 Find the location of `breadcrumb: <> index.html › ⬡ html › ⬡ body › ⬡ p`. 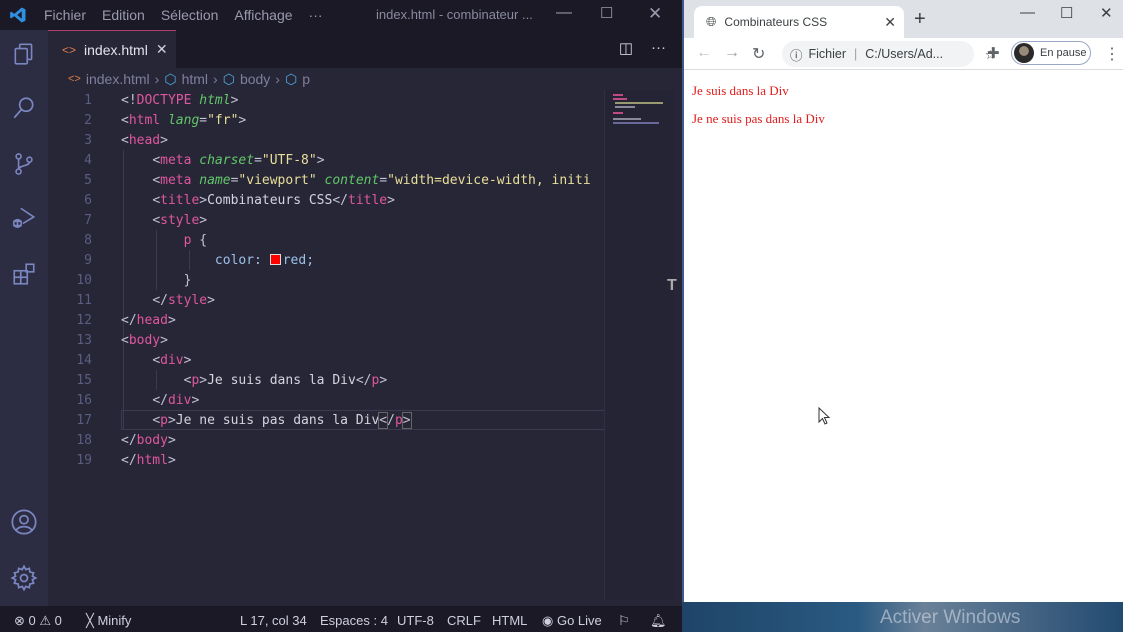

breadcrumb: <> index.html › ⬡ html › ⬡ body › ⬡ p is located at coordinates (365, 79).